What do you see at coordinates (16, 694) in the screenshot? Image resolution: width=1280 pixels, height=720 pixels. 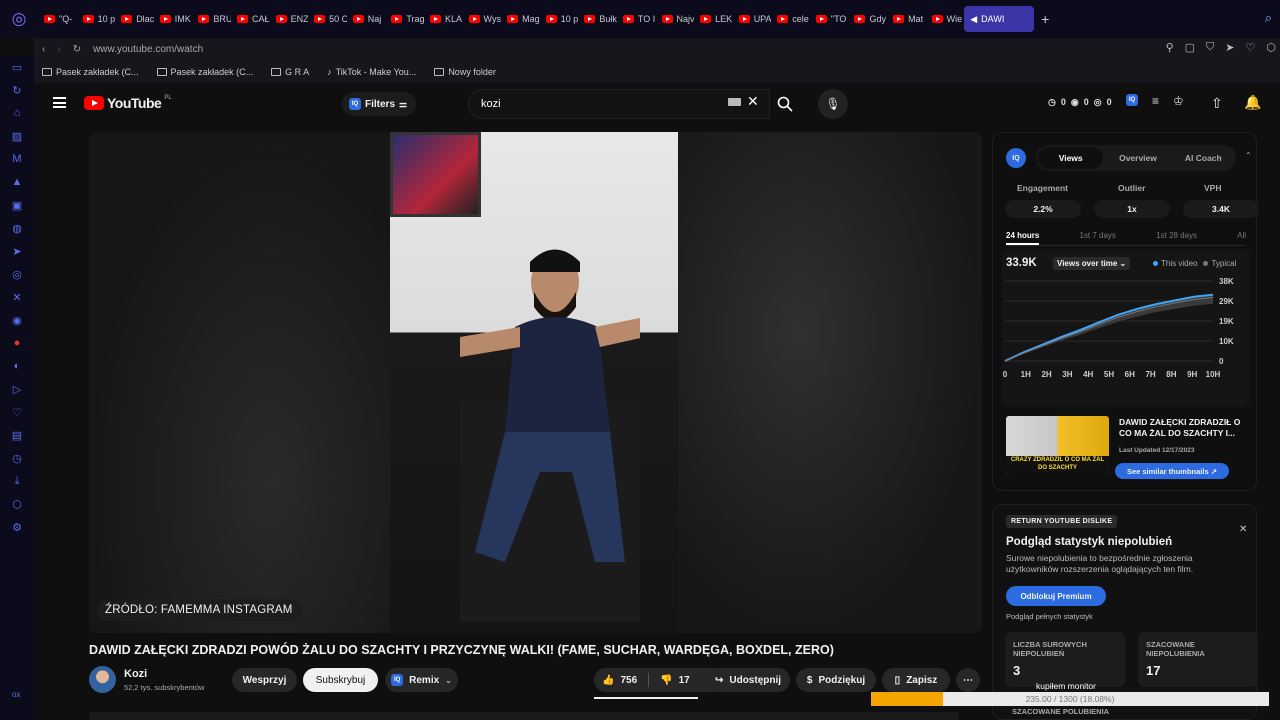 I see `sidebar-footer-icon: ox` at bounding box center [16, 694].